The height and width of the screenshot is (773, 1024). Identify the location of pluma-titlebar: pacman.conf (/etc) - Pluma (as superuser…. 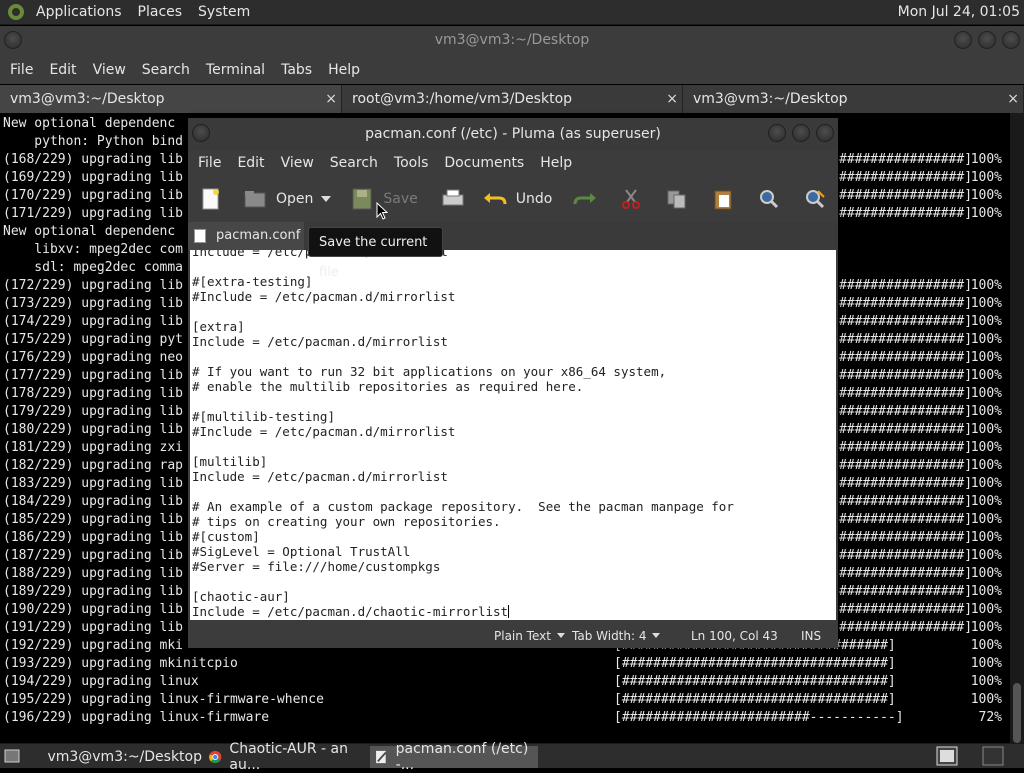
(513, 134).